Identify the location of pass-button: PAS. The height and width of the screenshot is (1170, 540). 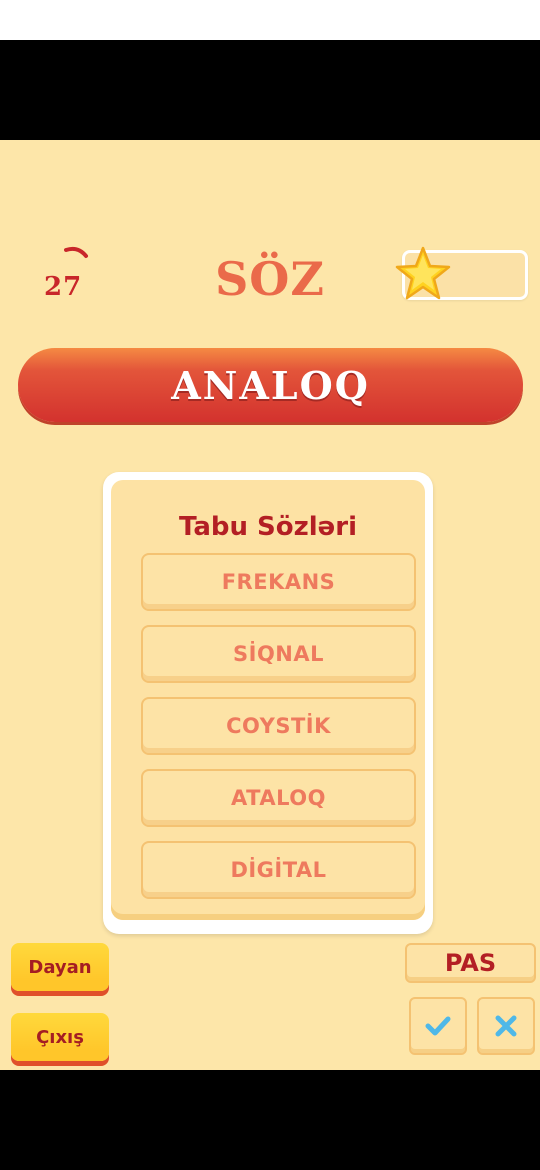
(470, 963).